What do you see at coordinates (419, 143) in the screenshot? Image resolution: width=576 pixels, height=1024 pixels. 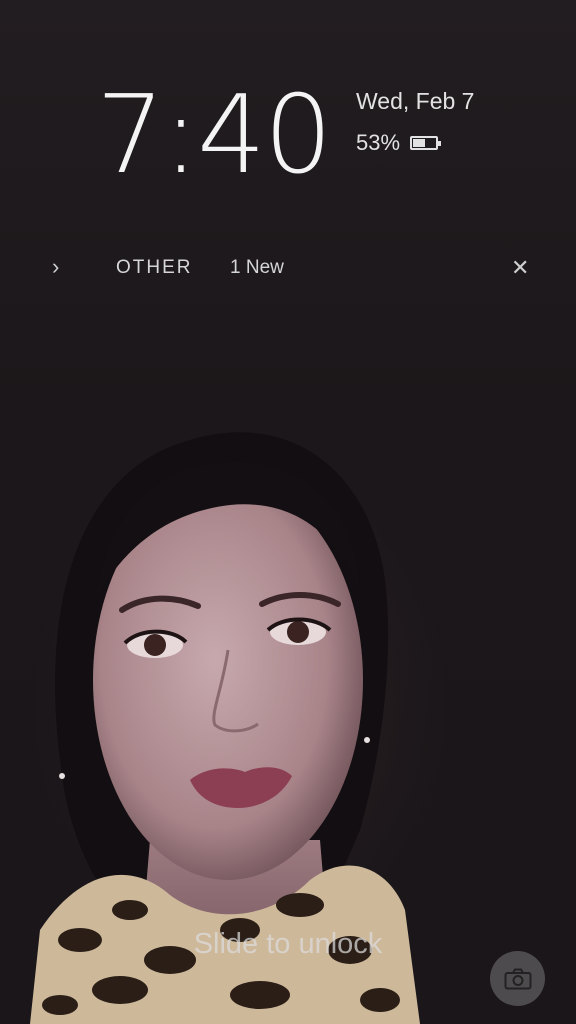 I see `battery-level-fill` at bounding box center [419, 143].